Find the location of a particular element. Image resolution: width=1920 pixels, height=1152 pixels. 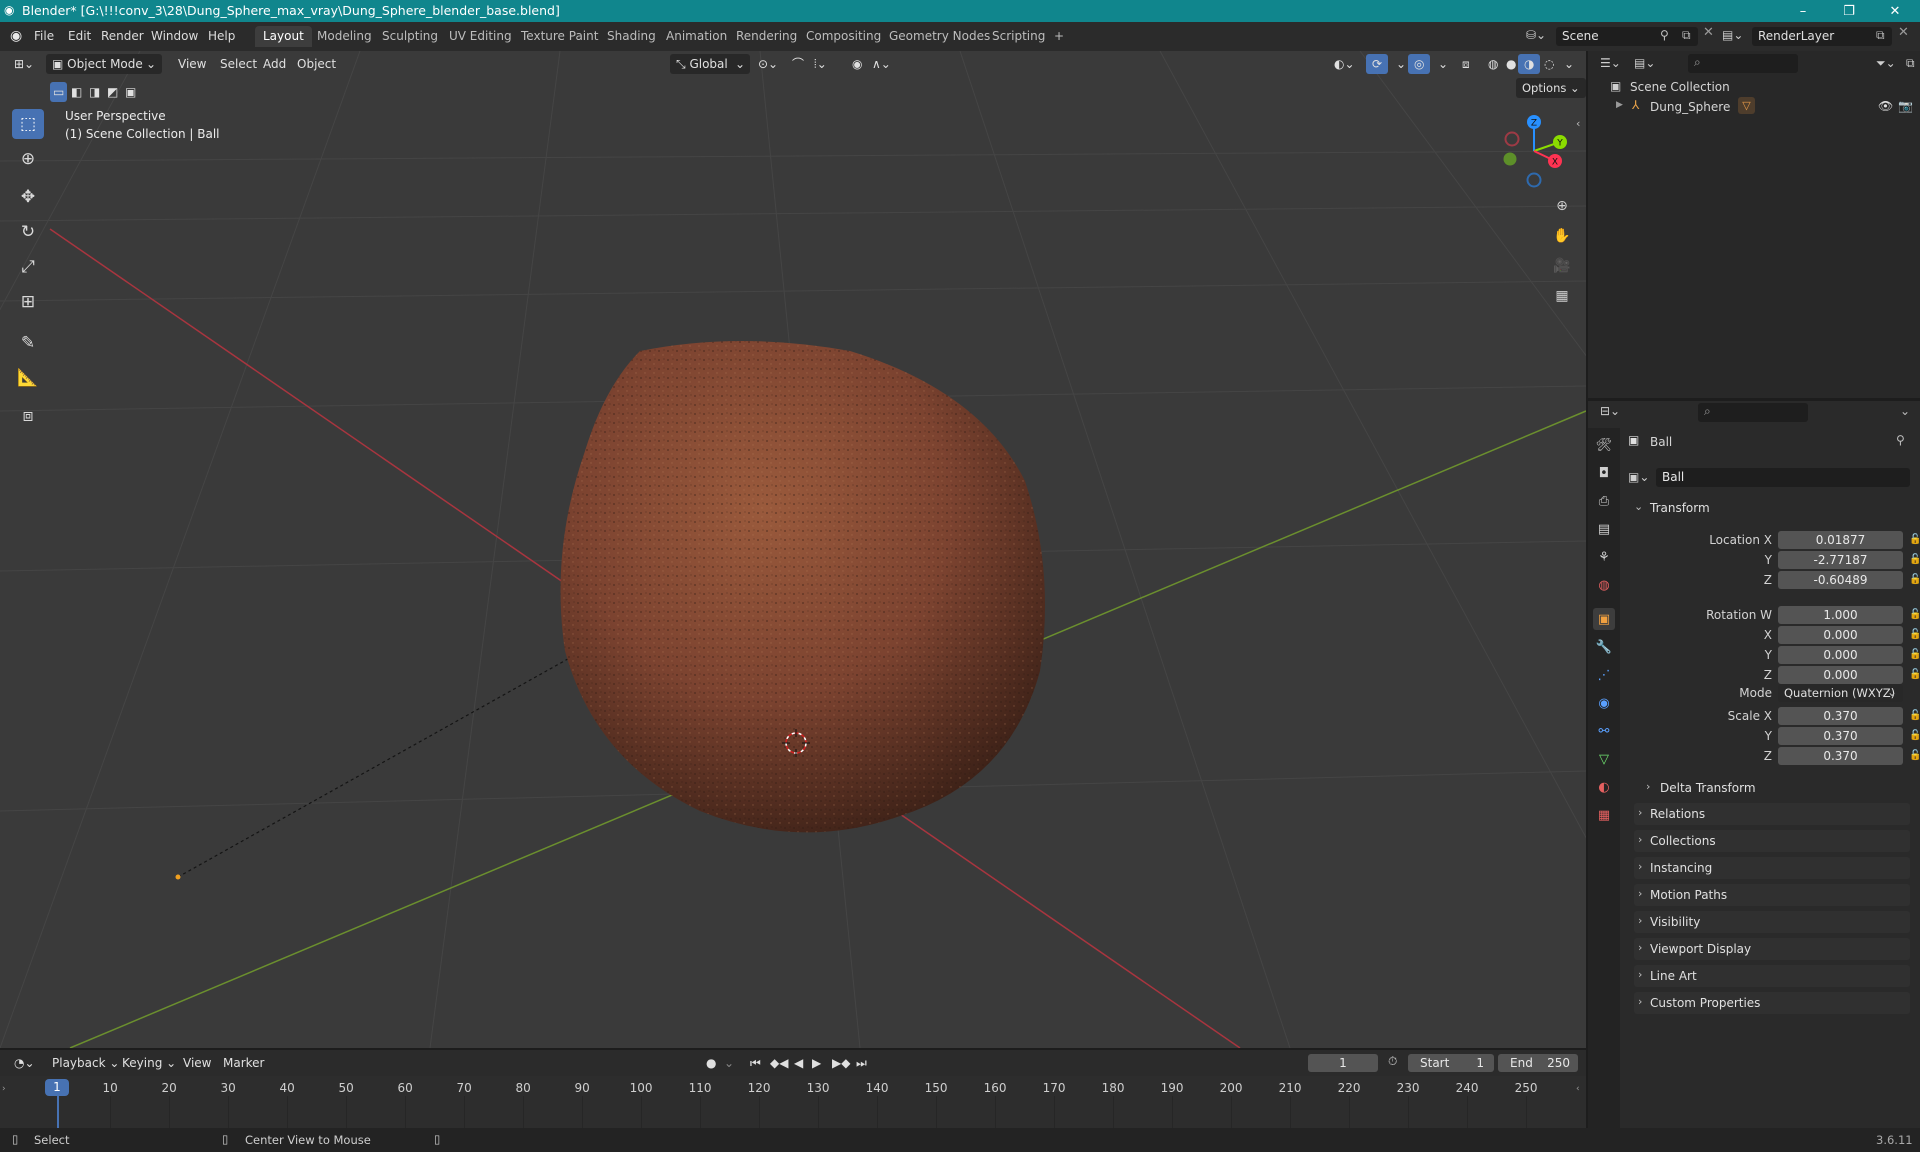

orientation-dropdown: ⤡ Global ⌄ is located at coordinates (710, 64).